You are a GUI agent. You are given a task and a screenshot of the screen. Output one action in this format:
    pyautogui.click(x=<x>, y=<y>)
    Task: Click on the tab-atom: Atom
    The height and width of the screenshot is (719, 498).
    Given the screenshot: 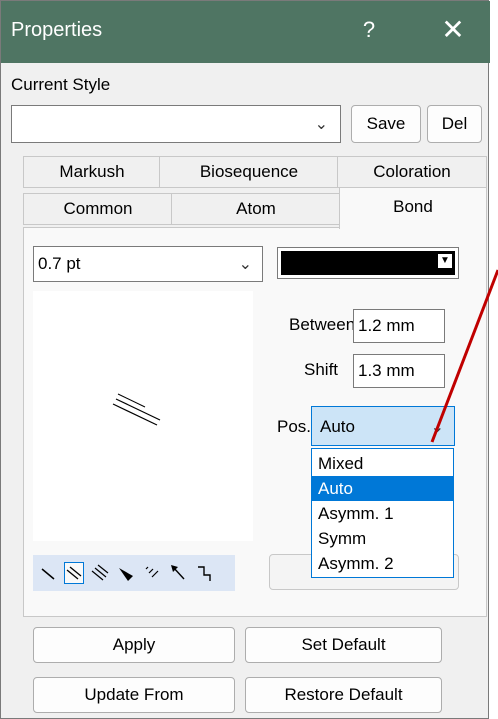 What is the action you would take?
    pyautogui.click(x=256, y=209)
    